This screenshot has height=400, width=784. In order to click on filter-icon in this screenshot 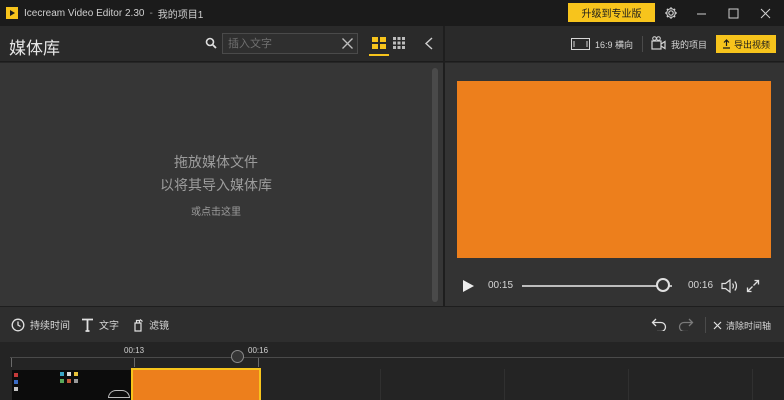, I will do `click(138, 325)`.